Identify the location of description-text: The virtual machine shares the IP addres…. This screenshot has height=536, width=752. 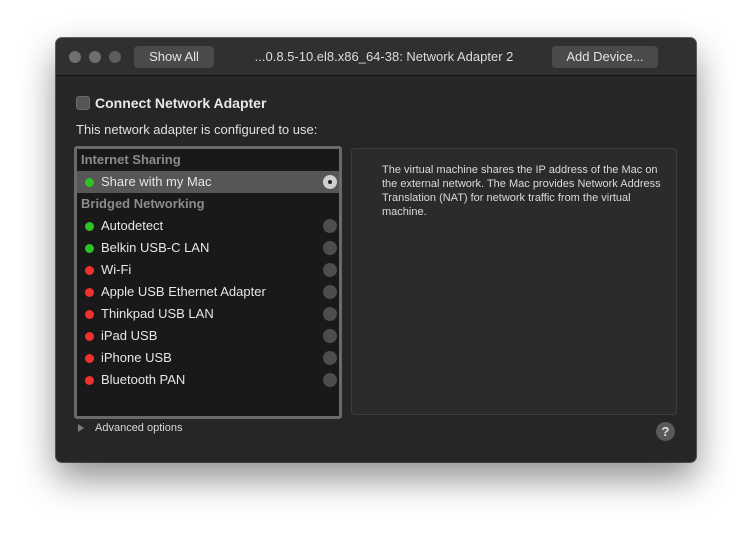
(521, 191).